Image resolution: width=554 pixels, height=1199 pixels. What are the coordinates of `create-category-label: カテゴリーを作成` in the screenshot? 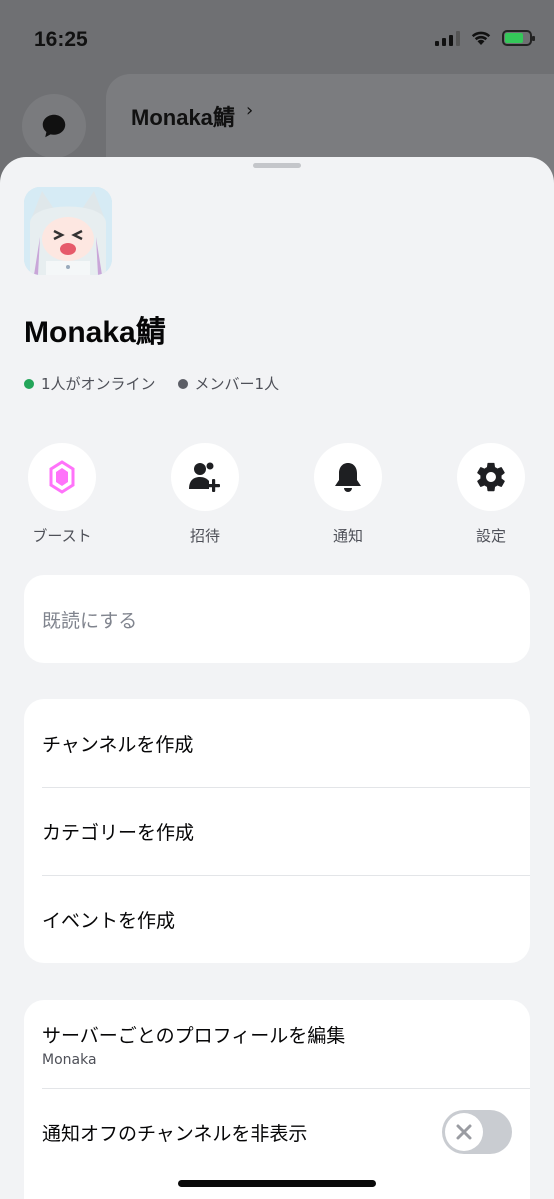 It's located at (118, 832).